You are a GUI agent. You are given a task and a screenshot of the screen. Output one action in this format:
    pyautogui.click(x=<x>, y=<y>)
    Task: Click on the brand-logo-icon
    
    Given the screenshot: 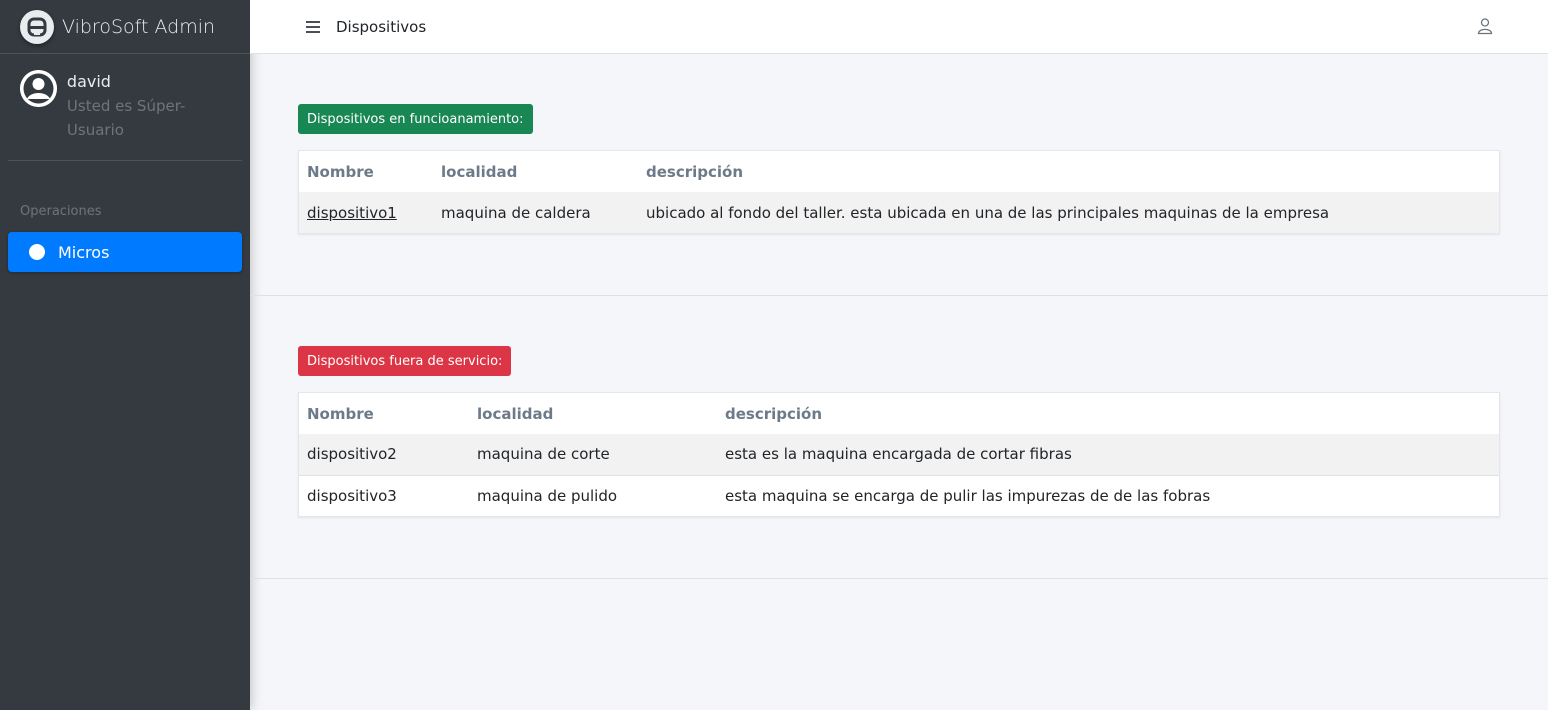 What is the action you would take?
    pyautogui.click(x=37, y=26)
    